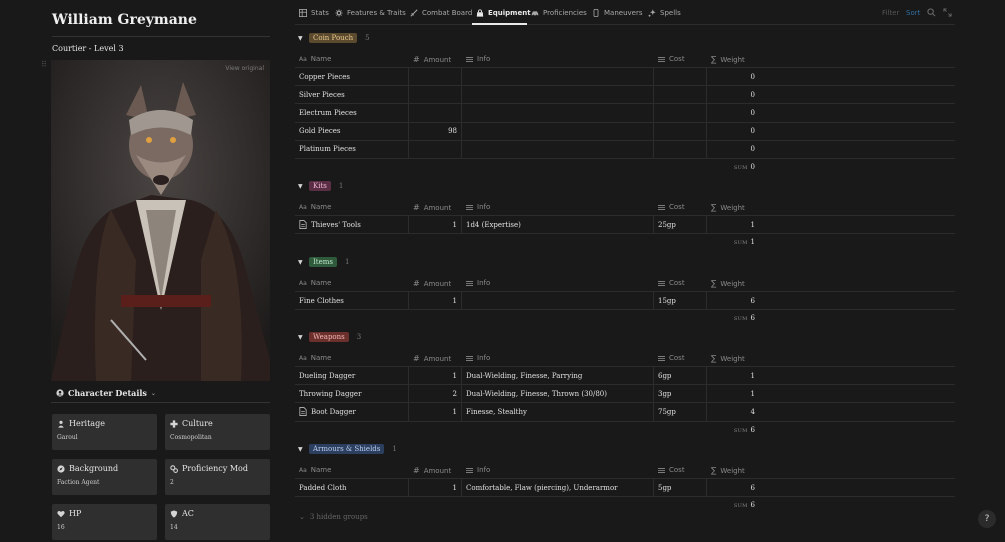 This screenshot has width=1005, height=542. What do you see at coordinates (217, 477) in the screenshot?
I see `card-proficiency-mod: Proficiency Mod 2` at bounding box center [217, 477].